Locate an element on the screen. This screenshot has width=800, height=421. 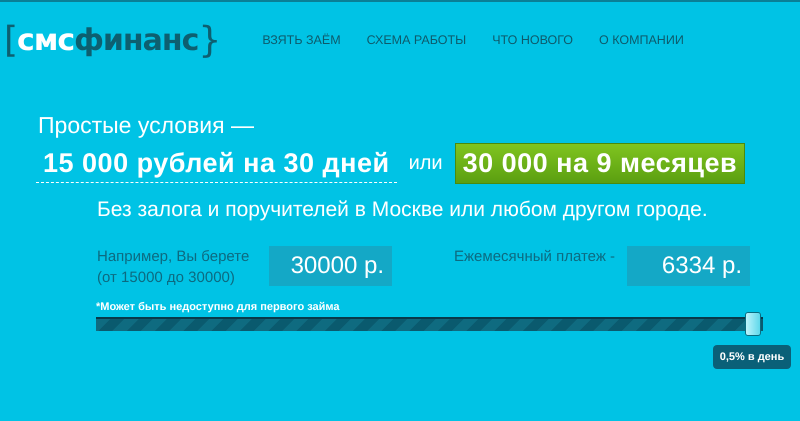
amount-field: 30000 р. is located at coordinates (330, 266).